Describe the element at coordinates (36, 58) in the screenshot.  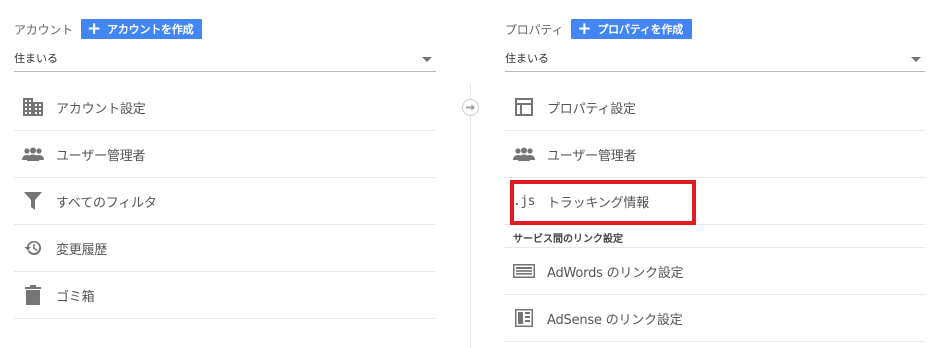
I see `account-selected-value: 住まいる` at that location.